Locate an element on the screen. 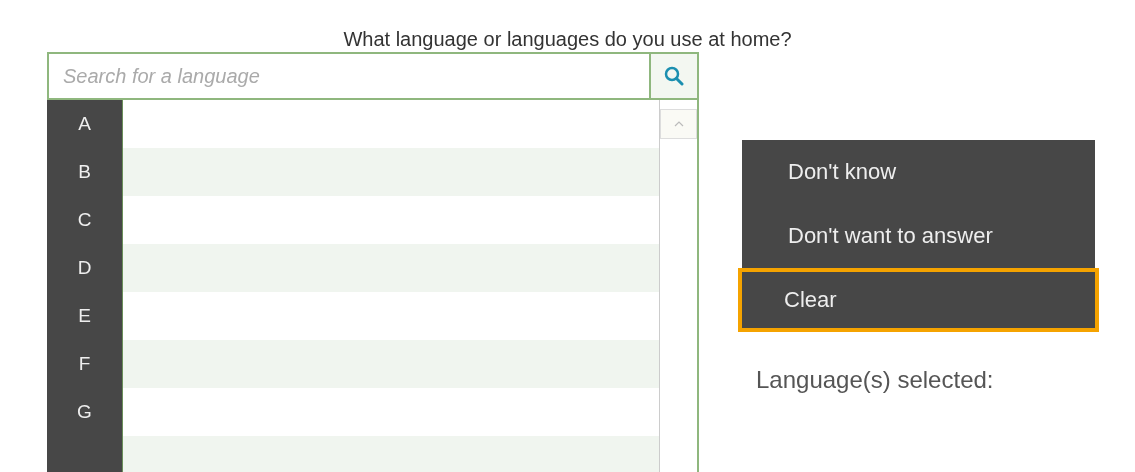 The width and height of the screenshot is (1135, 472). letter-index: G is located at coordinates (85, 412).